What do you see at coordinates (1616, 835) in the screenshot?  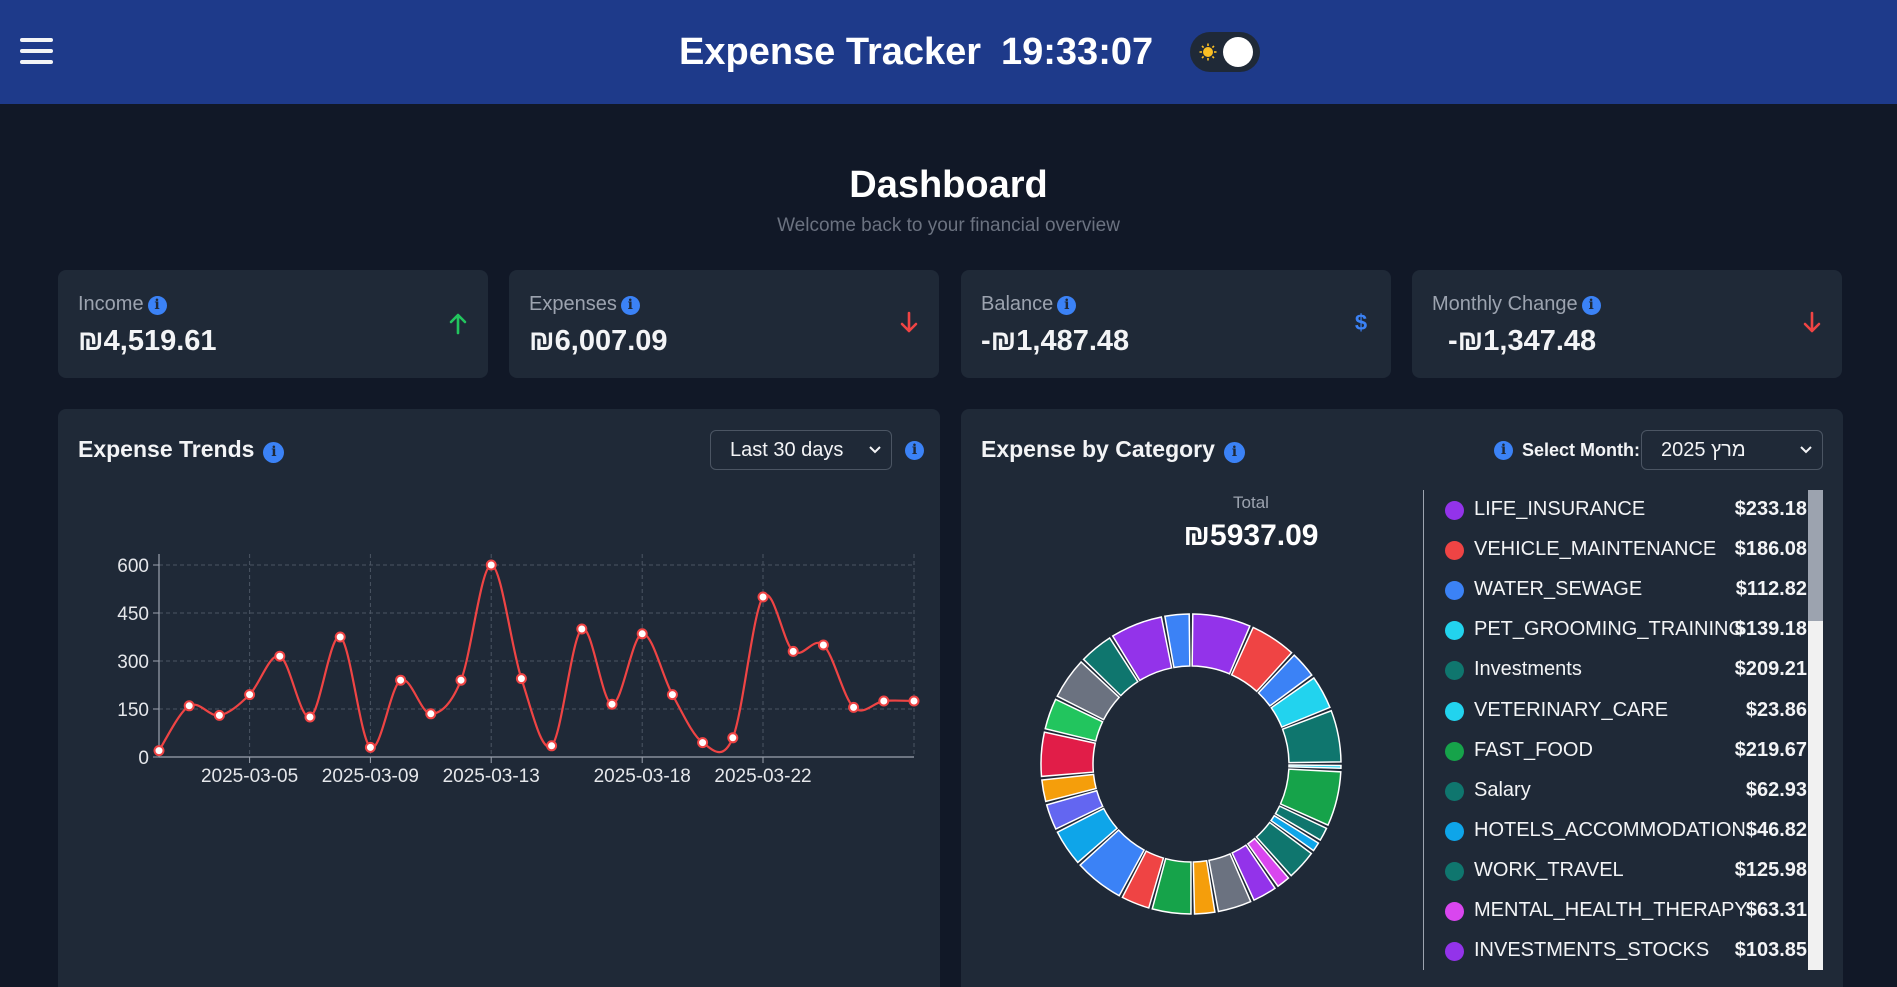 I see `legend-item: HOTELS_ACCOMMODATION $46.82` at bounding box center [1616, 835].